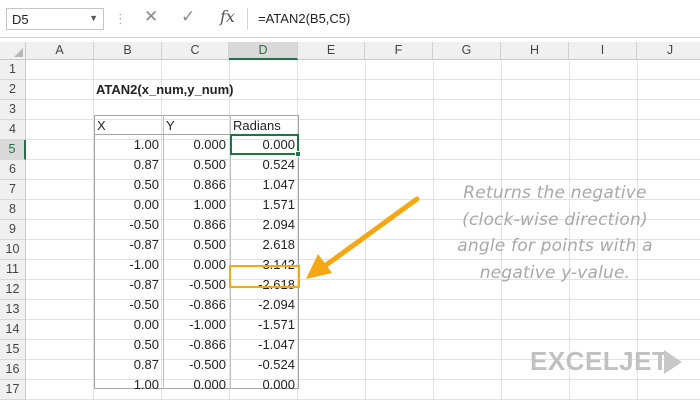  I want to click on select-all-button, so click(13, 51).